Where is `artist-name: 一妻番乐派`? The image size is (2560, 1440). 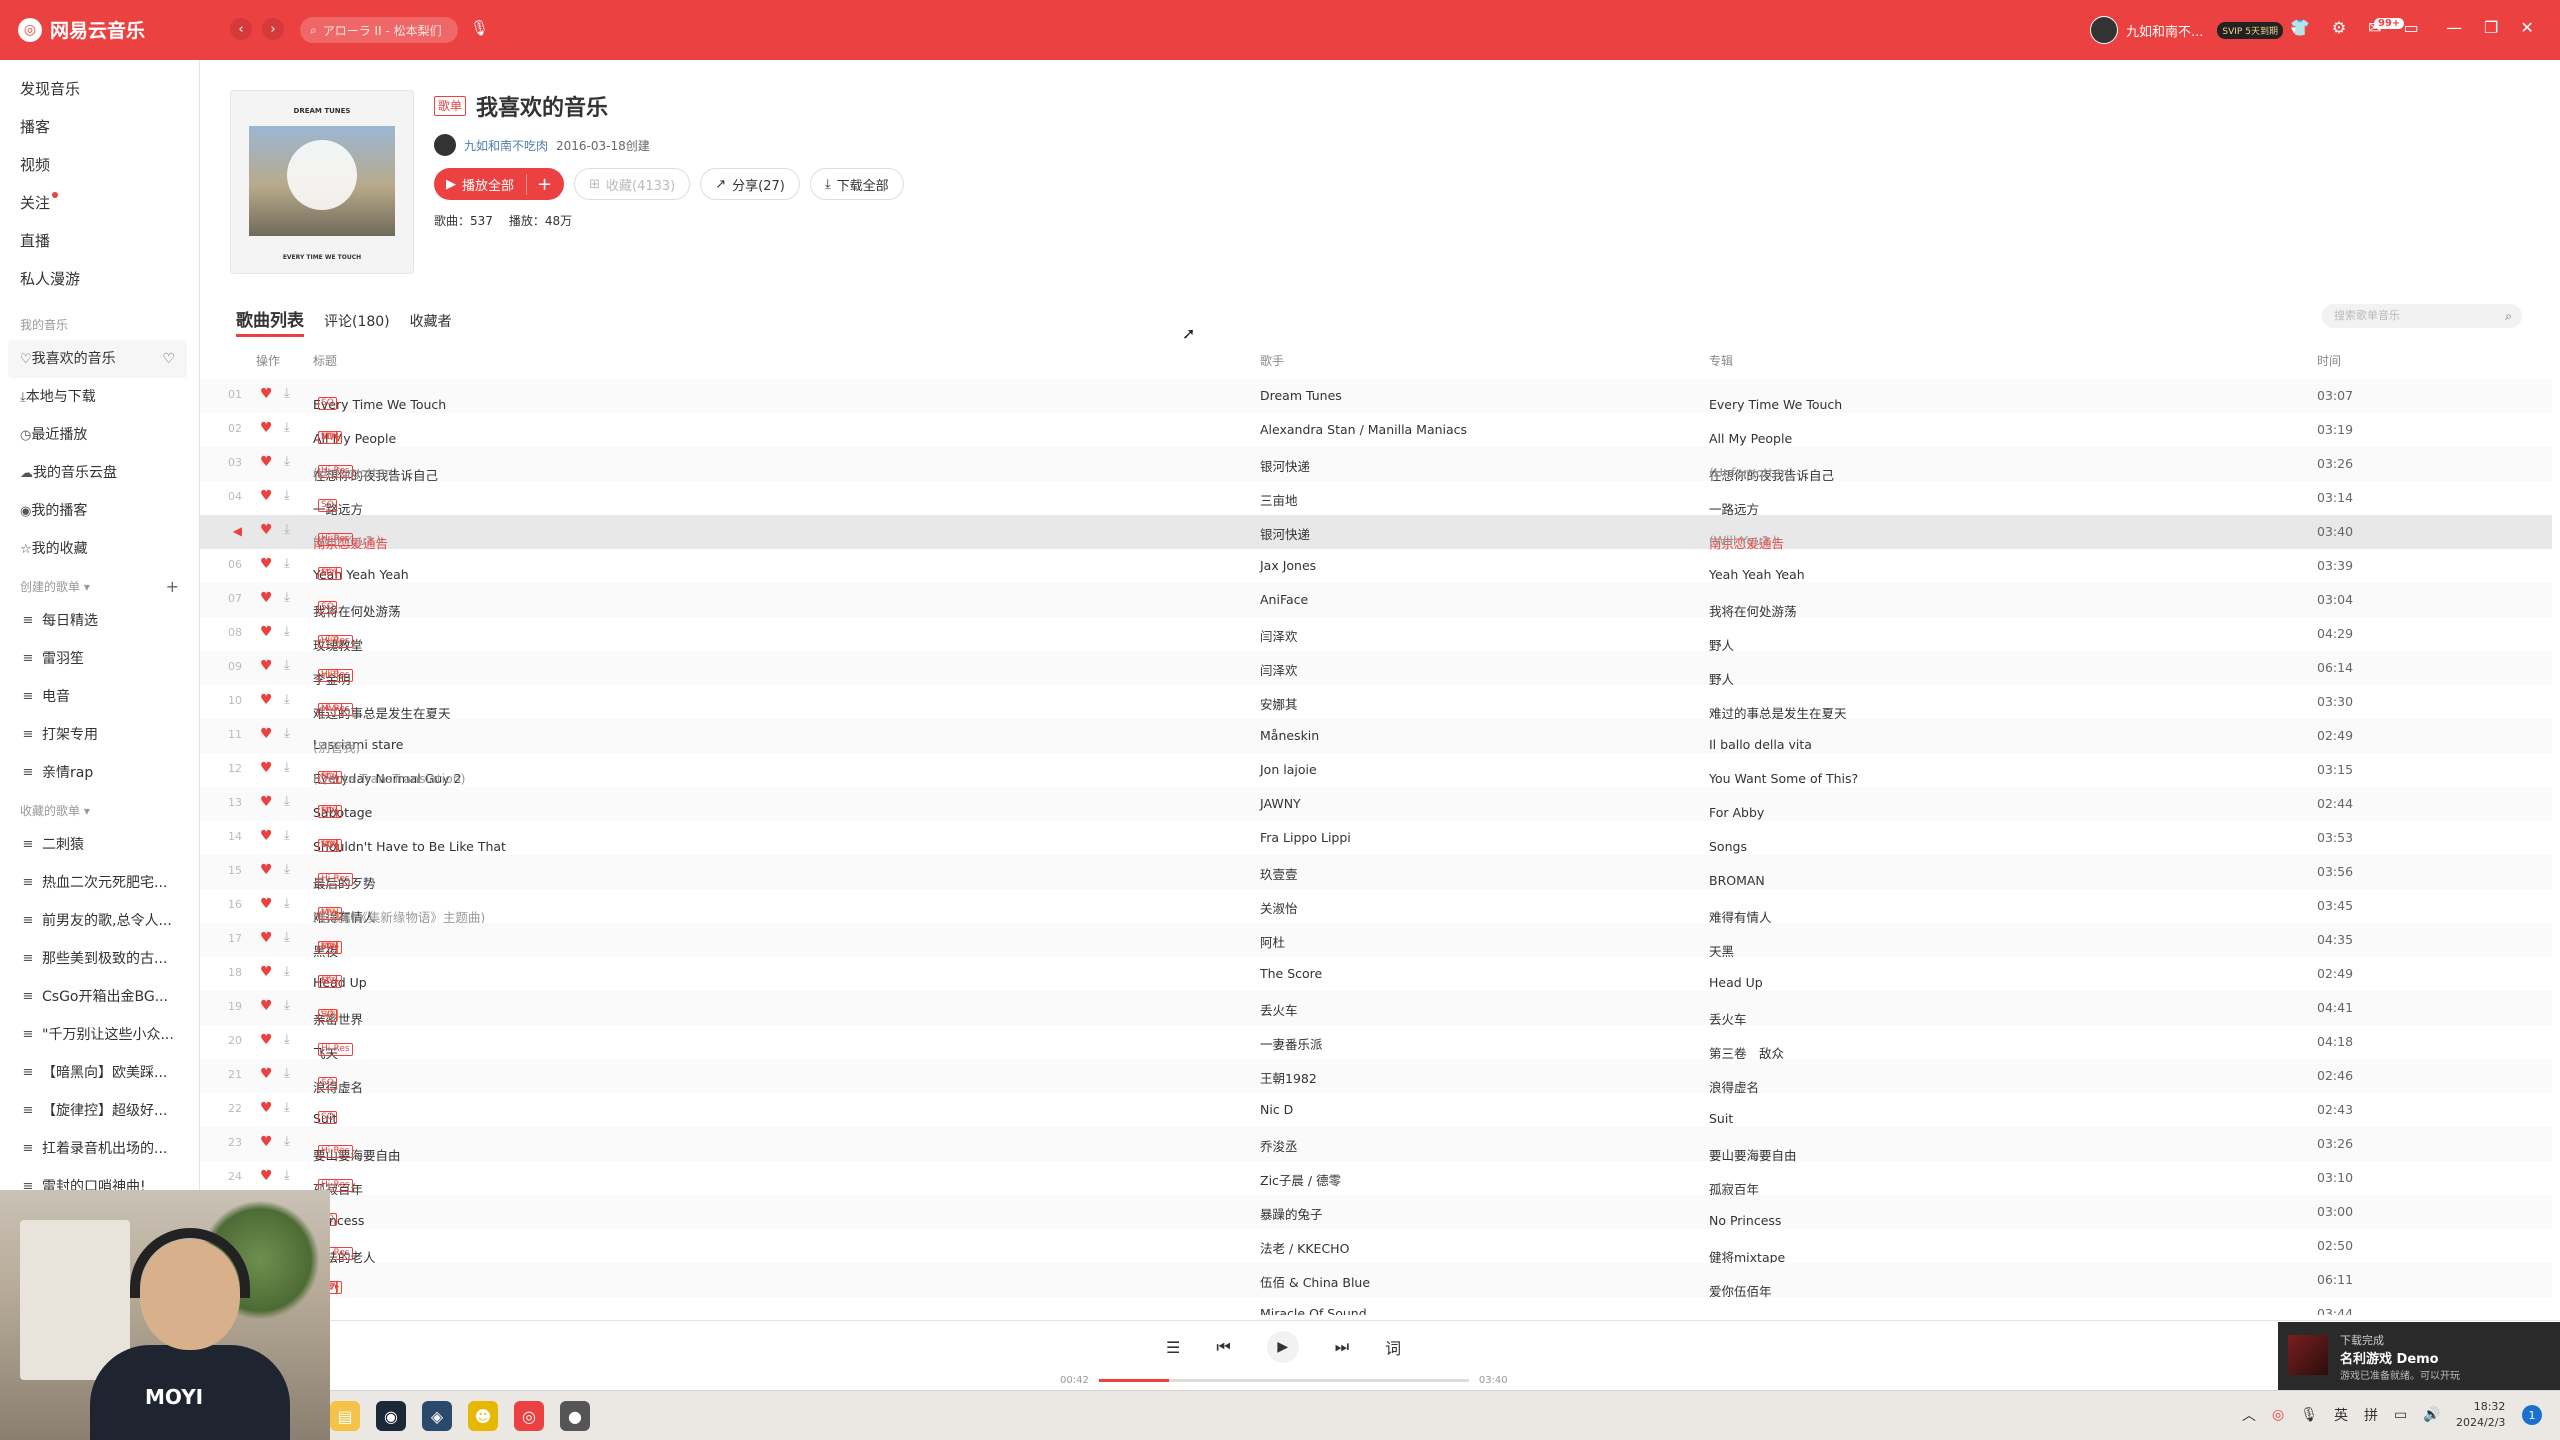 artist-name: 一妻番乐派 is located at coordinates (1291, 1043).